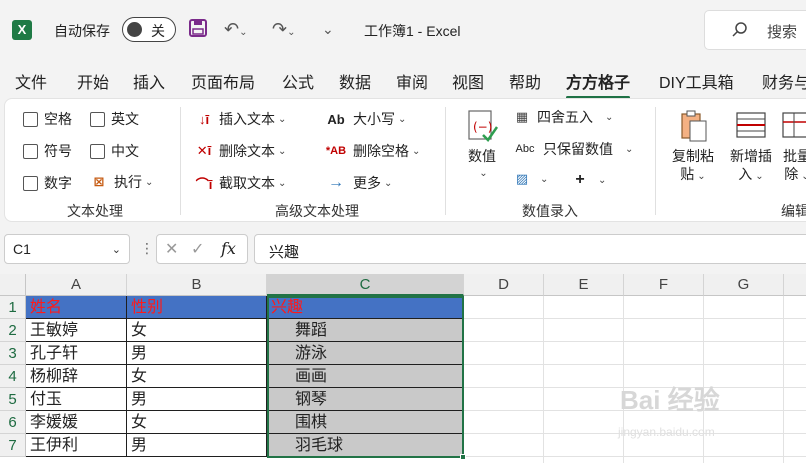  Describe the element at coordinates (76, 285) in the screenshot. I see `column-header-a: A` at that location.